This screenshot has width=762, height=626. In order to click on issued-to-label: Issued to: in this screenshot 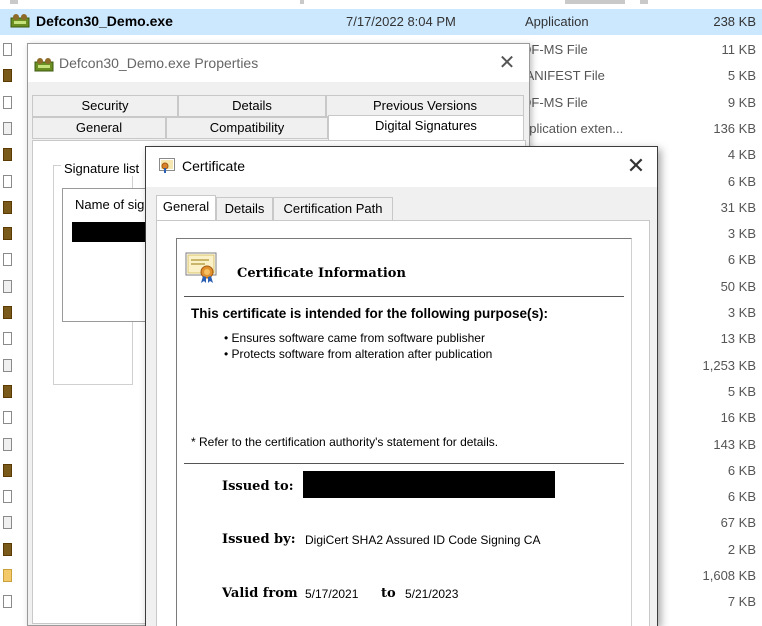, I will do `click(258, 486)`.